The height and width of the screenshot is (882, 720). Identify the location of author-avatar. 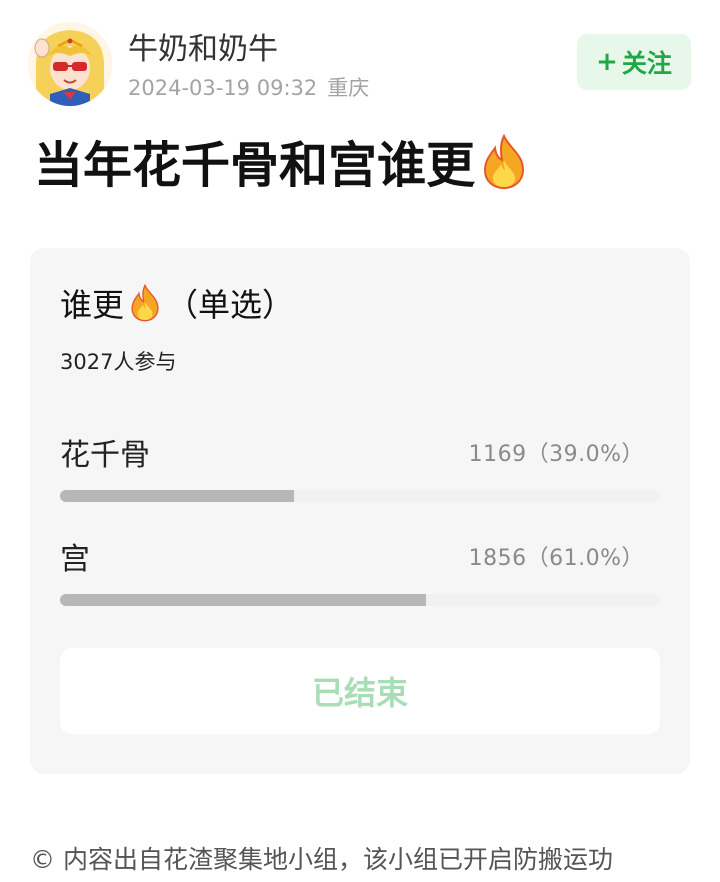
(70, 64).